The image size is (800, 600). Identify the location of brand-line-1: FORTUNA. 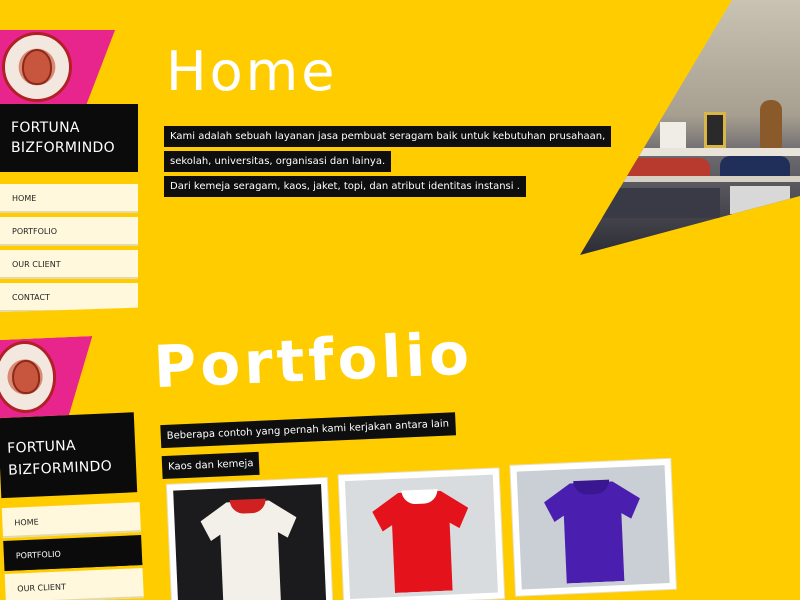
(45, 128).